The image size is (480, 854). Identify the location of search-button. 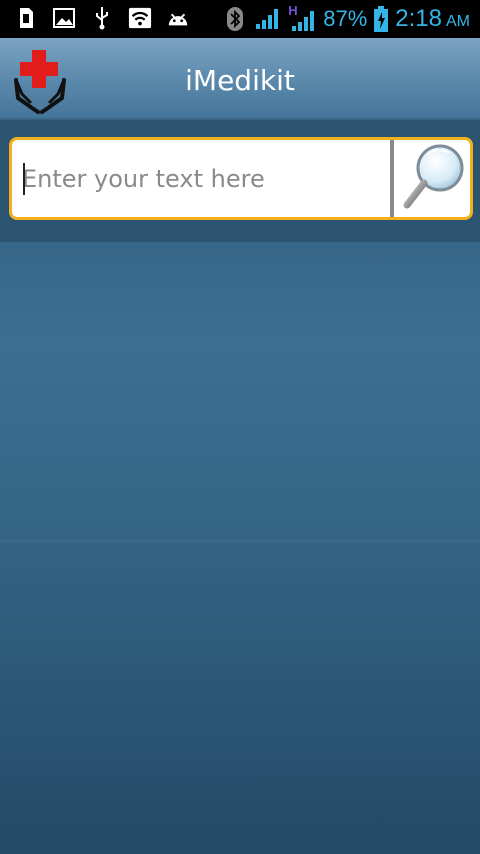
(432, 178).